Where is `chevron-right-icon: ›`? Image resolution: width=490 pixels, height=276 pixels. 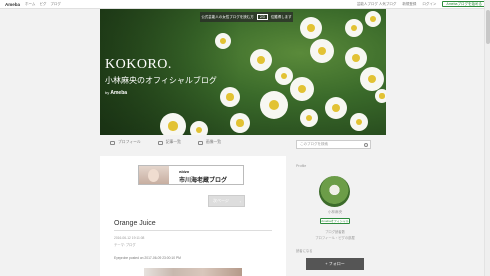
chevron-right-icon: › is located at coordinates (240, 201).